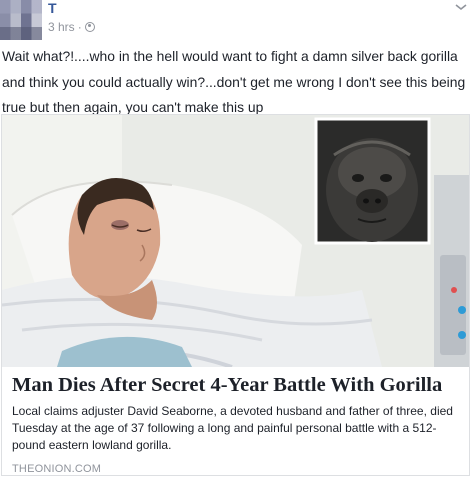 This screenshot has width=472, height=481. Describe the element at coordinates (52, 8) in the screenshot. I see `author-name: T` at that location.